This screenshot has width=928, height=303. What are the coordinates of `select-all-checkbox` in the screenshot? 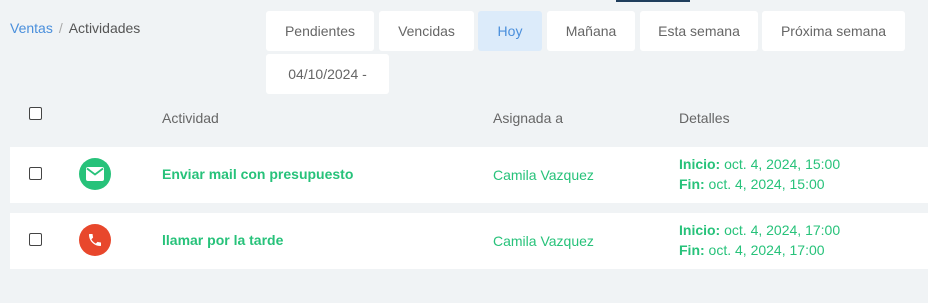 It's located at (35, 113).